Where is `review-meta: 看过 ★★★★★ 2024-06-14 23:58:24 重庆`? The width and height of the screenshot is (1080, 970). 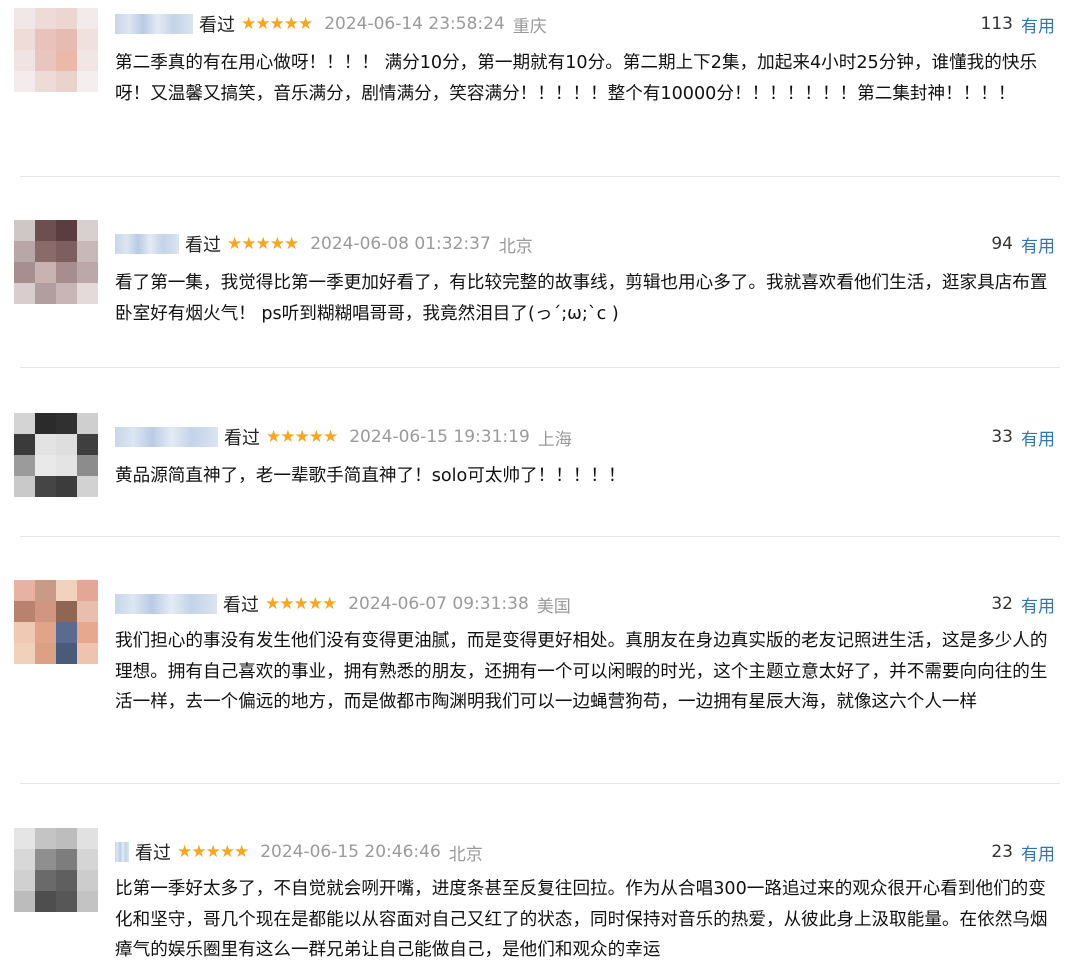 review-meta: 看过 ★★★★★ 2024-06-14 23:58:24 重庆 is located at coordinates (331, 24).